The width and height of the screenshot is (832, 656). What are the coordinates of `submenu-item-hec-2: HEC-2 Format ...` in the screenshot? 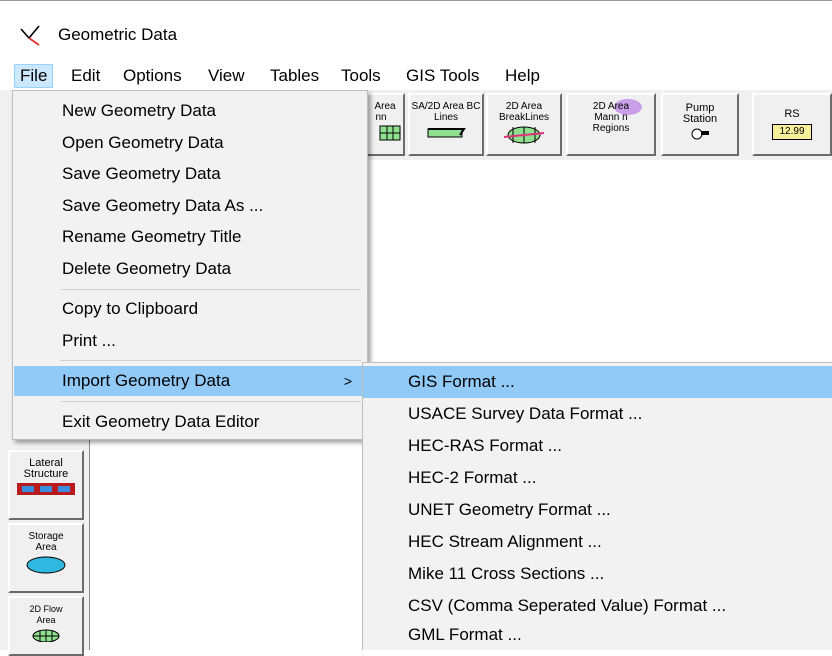 It's located at (597, 478).